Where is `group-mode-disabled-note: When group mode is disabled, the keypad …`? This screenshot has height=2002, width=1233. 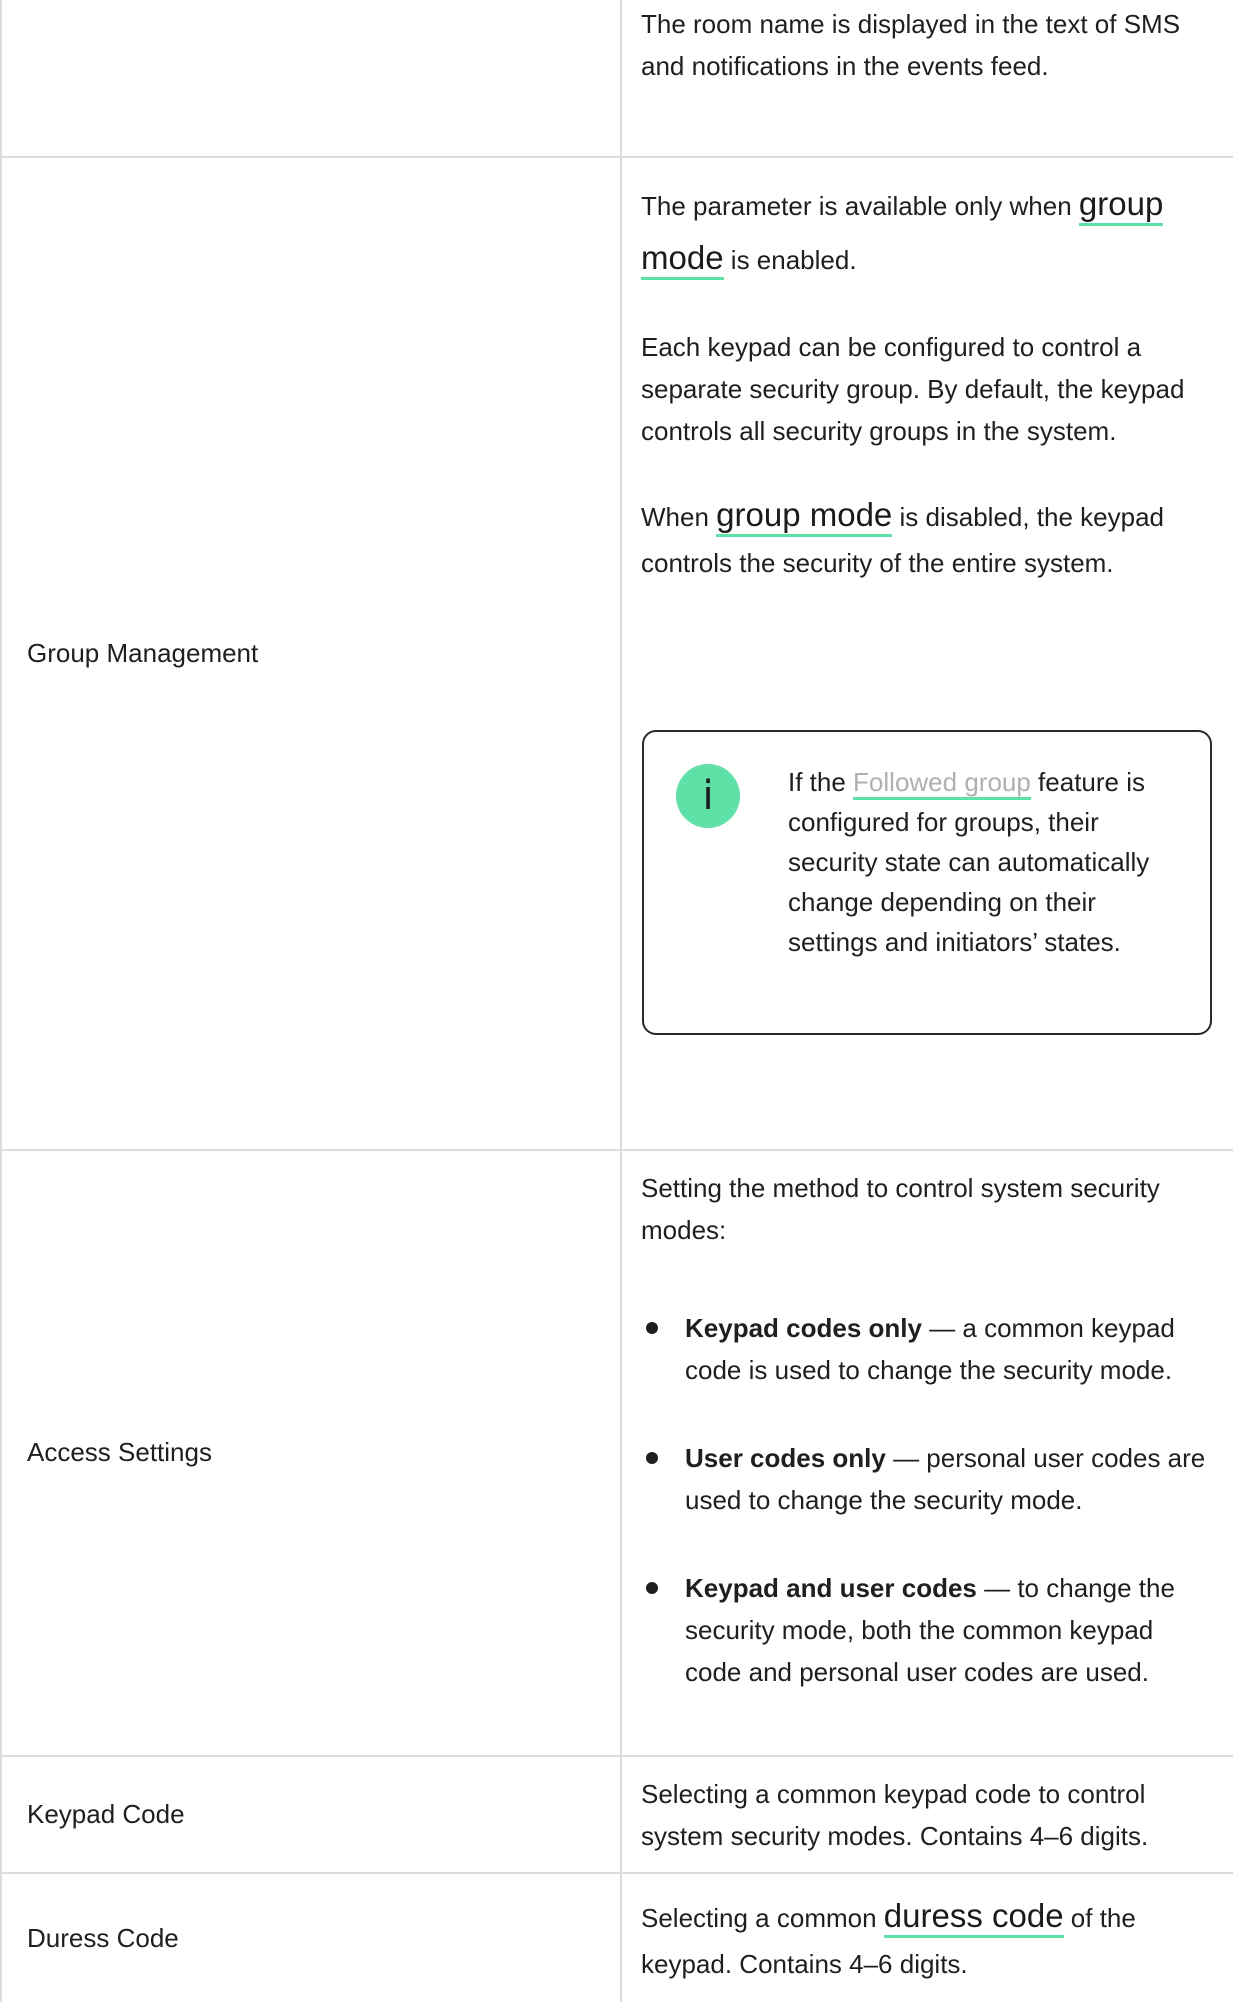
group-mode-disabled-note: When group mode is disabled, the keypad … is located at coordinates (903, 537).